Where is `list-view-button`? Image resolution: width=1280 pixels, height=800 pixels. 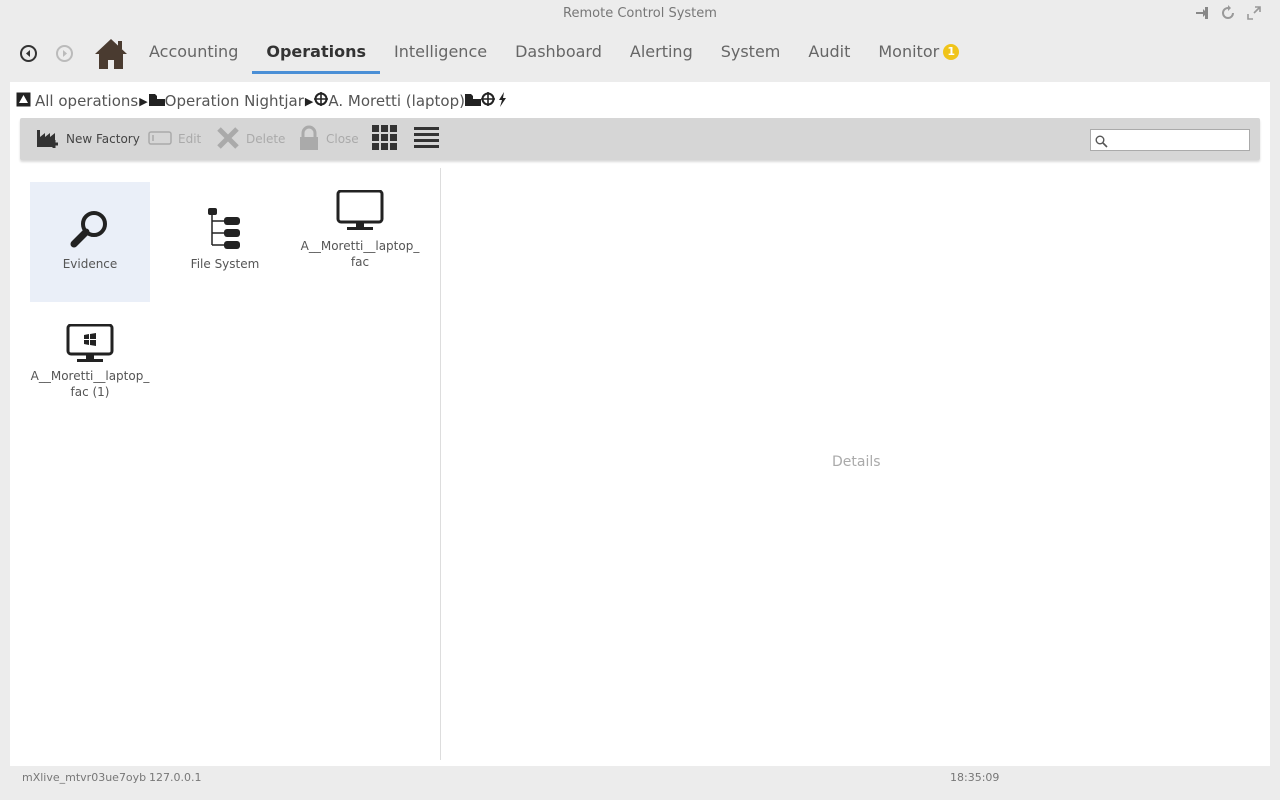 list-view-button is located at coordinates (426, 139).